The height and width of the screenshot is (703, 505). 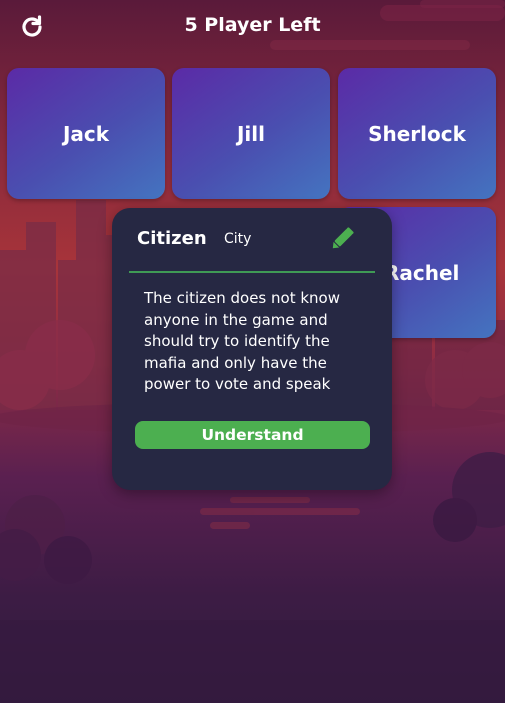 I want to click on top-bar: 5 Player Left, so click(x=252, y=28).